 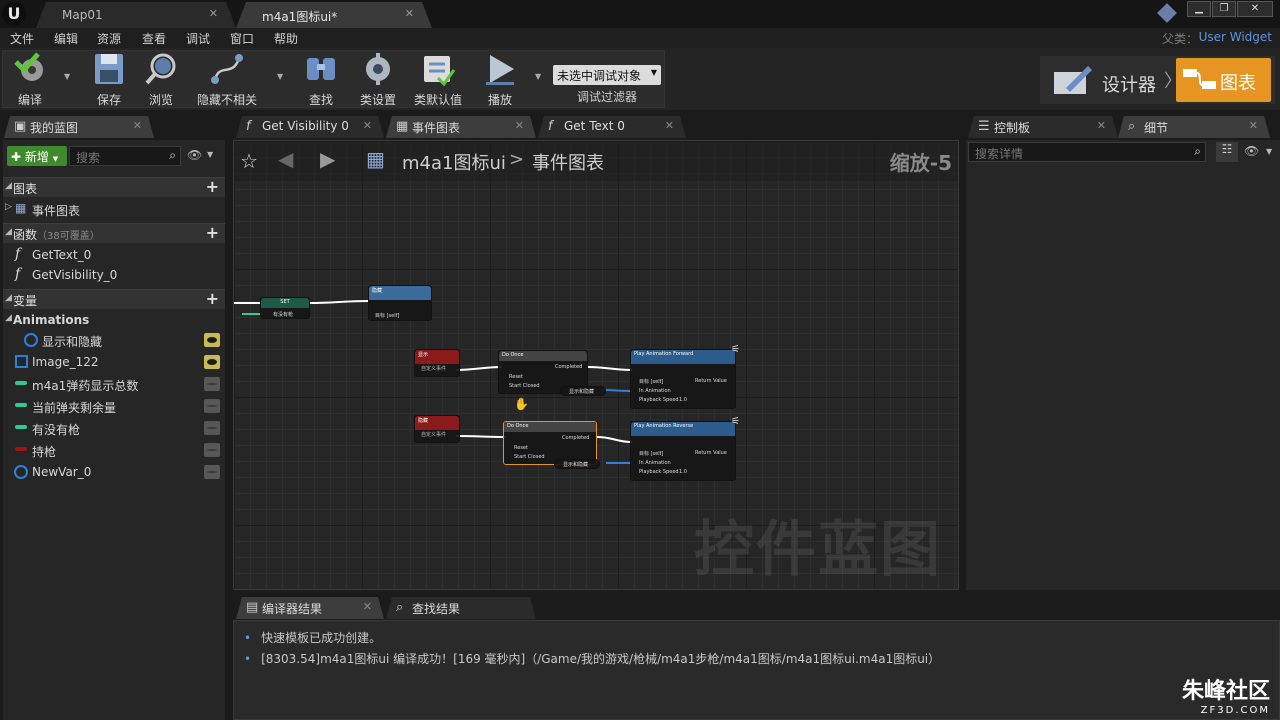 I want to click on tab-find-results: ⌕ 查找结果, so click(x=461, y=608).